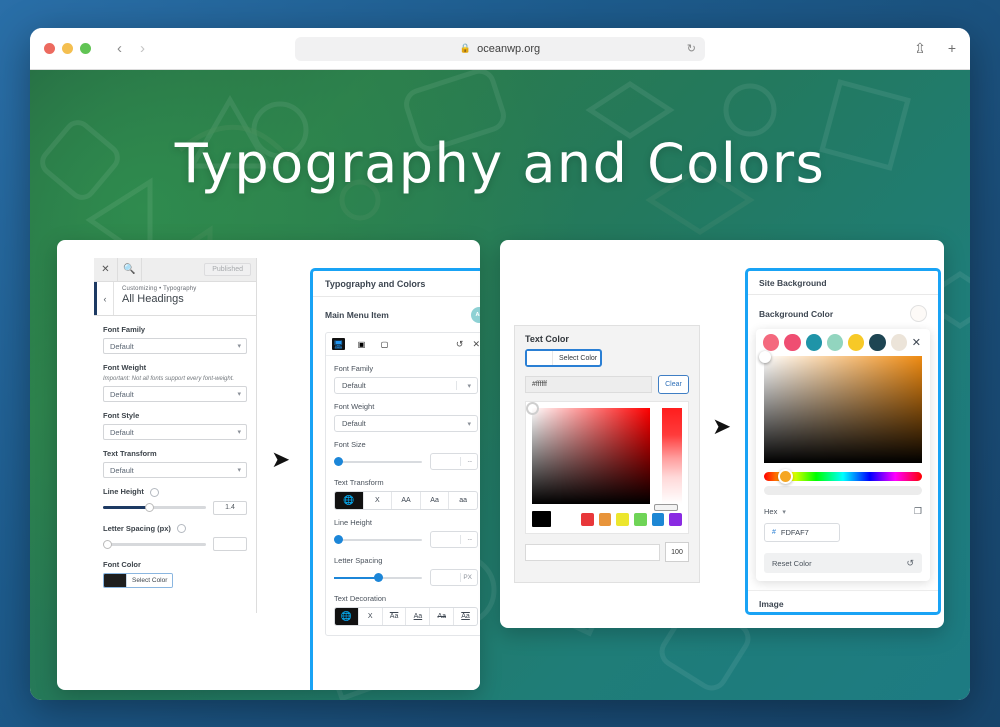 The height and width of the screenshot is (727, 1000). I want to click on td-option-linethrough: Aa, so click(442, 616).